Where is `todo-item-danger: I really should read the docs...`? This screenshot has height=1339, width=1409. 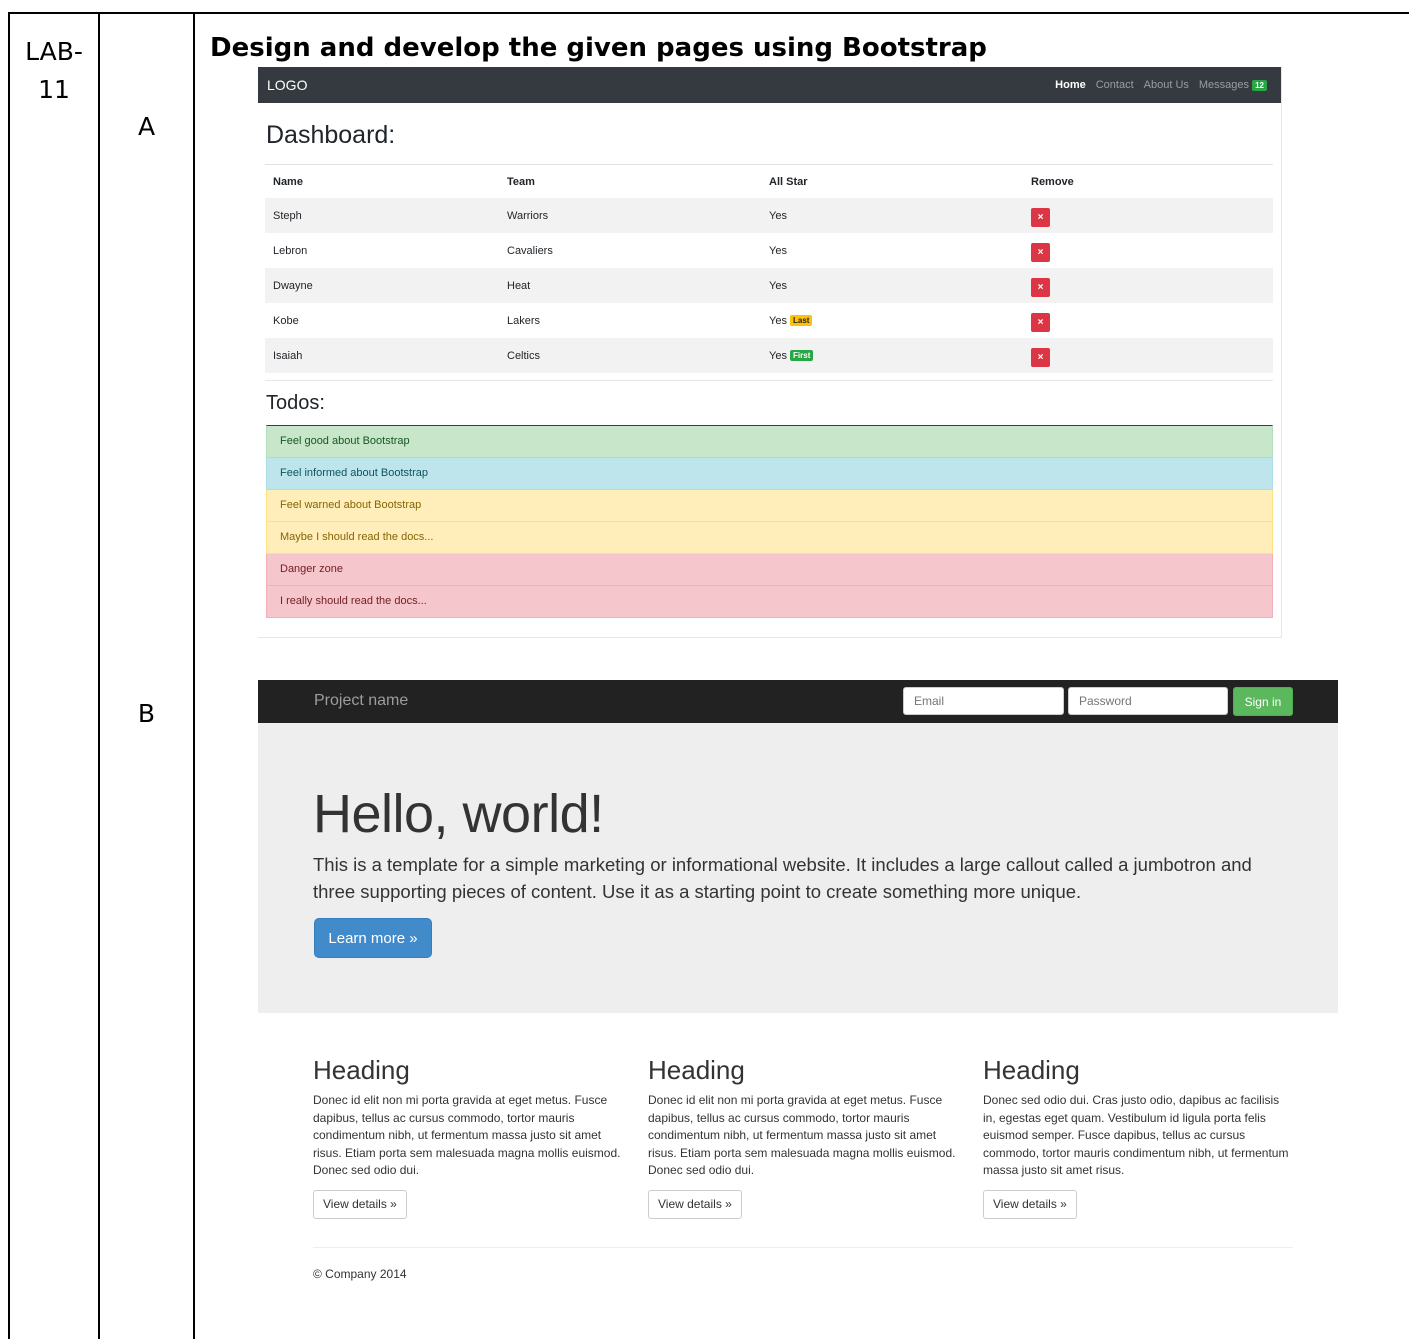
todo-item-danger: I really should read the docs... is located at coordinates (769, 602).